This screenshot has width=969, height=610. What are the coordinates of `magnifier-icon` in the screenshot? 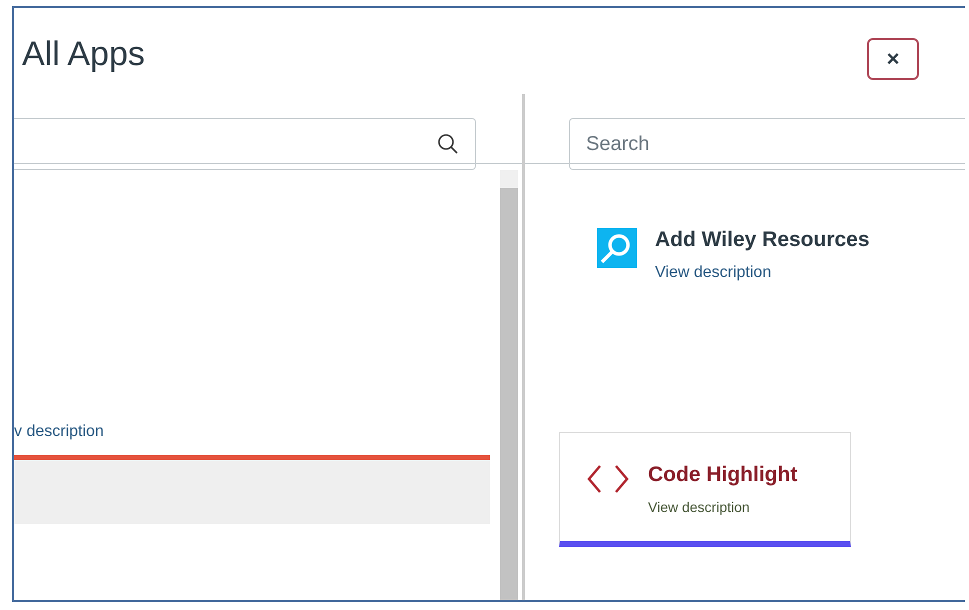 It's located at (617, 248).